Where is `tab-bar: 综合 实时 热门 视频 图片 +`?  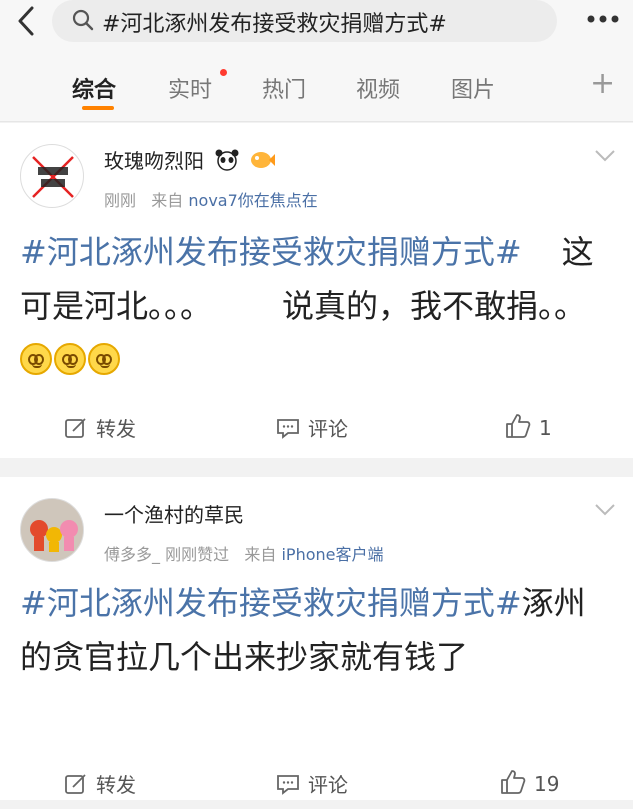
tab-bar: 综合 实时 热门 视频 图片 + is located at coordinates (316, 87).